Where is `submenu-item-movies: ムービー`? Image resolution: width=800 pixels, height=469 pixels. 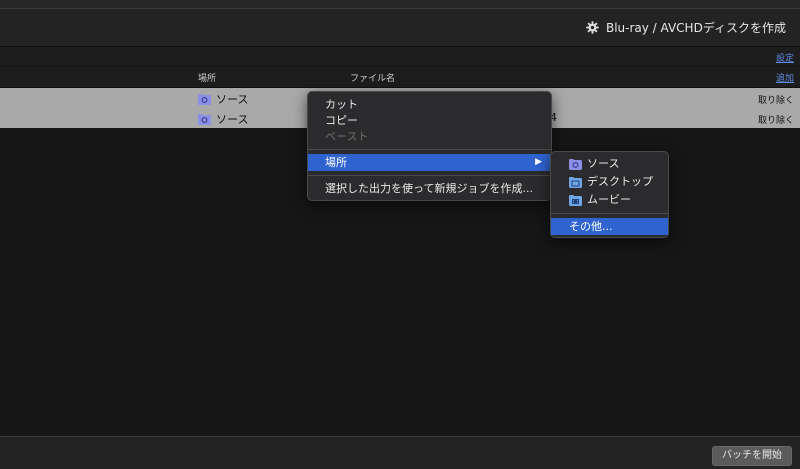
submenu-item-movies: ムービー is located at coordinates (609, 199).